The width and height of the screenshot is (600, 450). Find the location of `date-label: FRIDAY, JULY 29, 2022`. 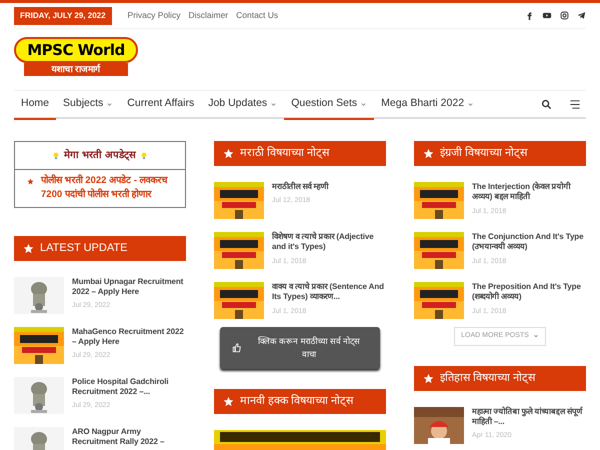

date-label: FRIDAY, JULY 29, 2022 is located at coordinates (63, 15).